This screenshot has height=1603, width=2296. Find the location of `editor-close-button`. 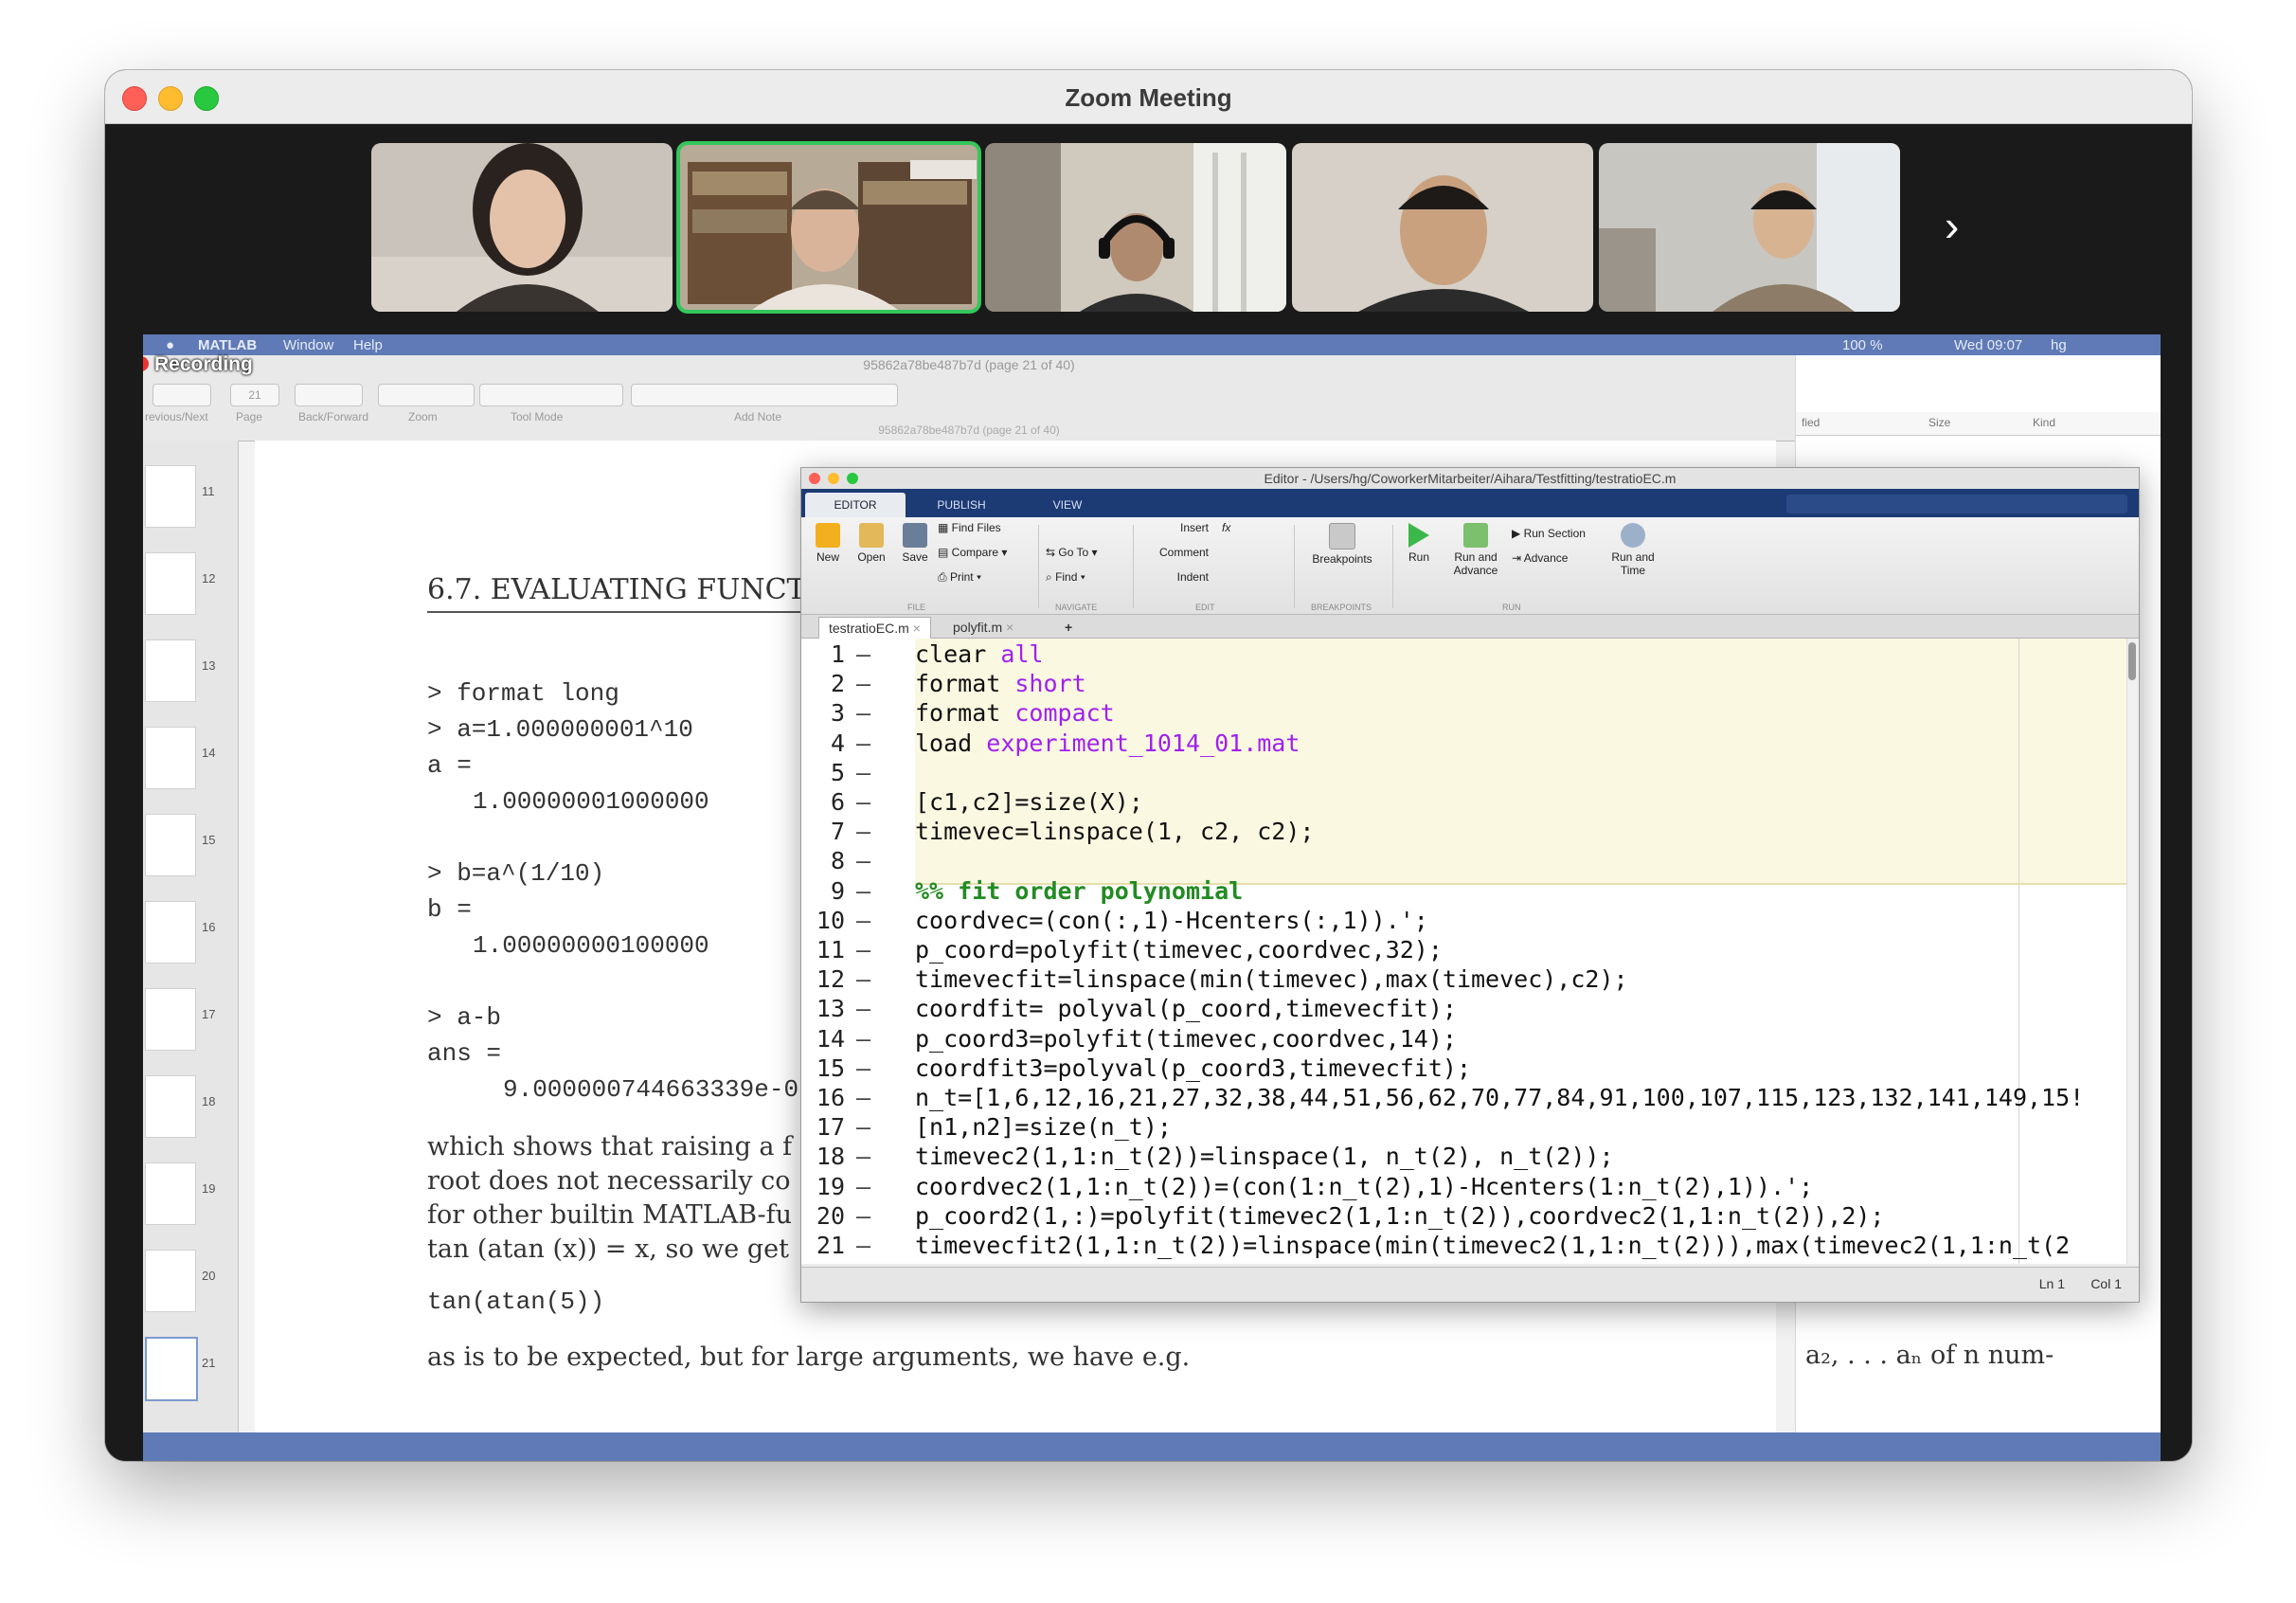

editor-close-button is located at coordinates (814, 478).